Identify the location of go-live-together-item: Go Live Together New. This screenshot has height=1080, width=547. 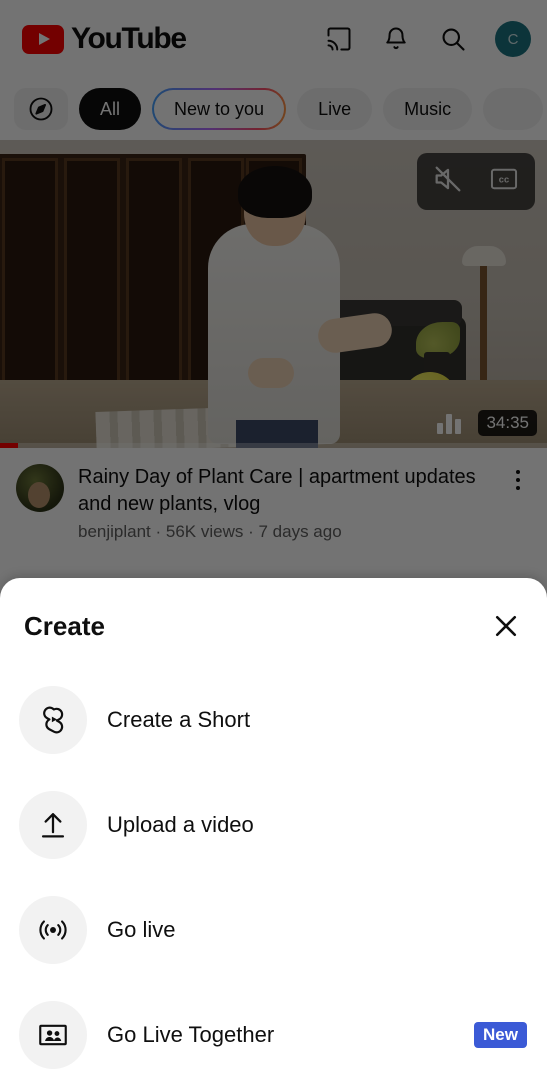
(273, 1031).